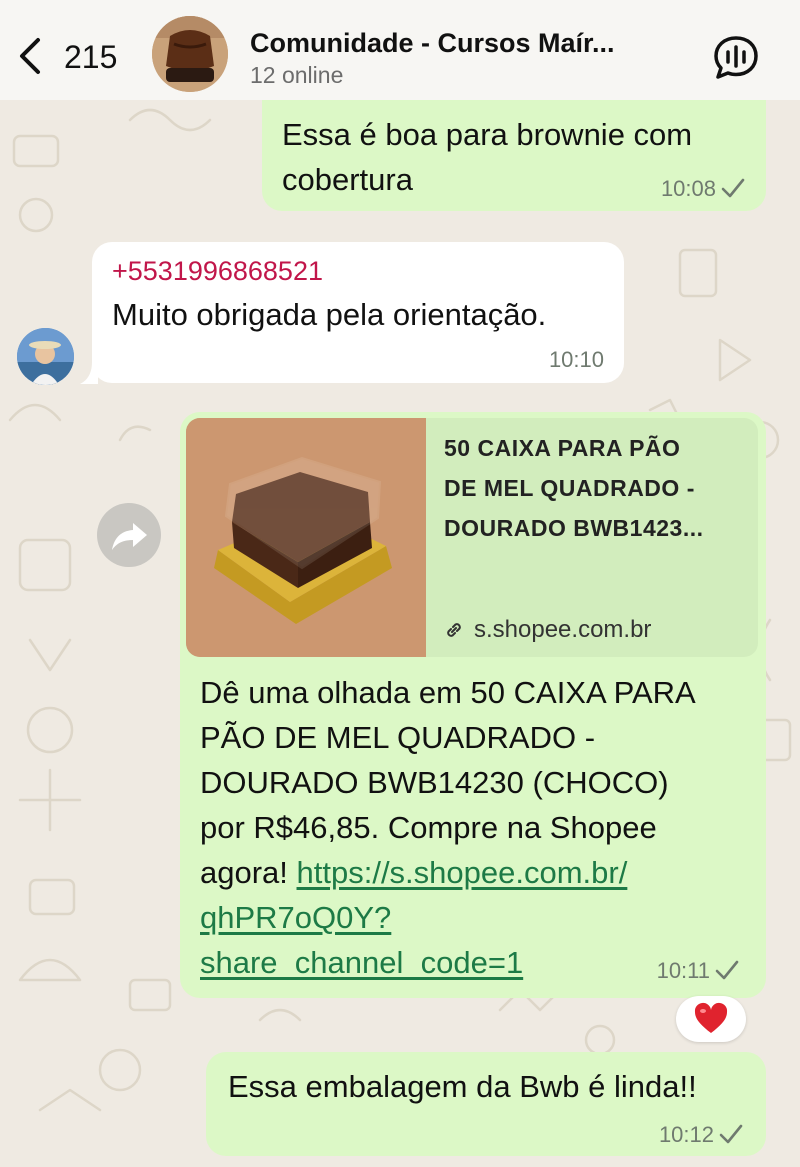  Describe the element at coordinates (462, 872) in the screenshot. I see `message-link: https://s.shopee.com.br/` at that location.